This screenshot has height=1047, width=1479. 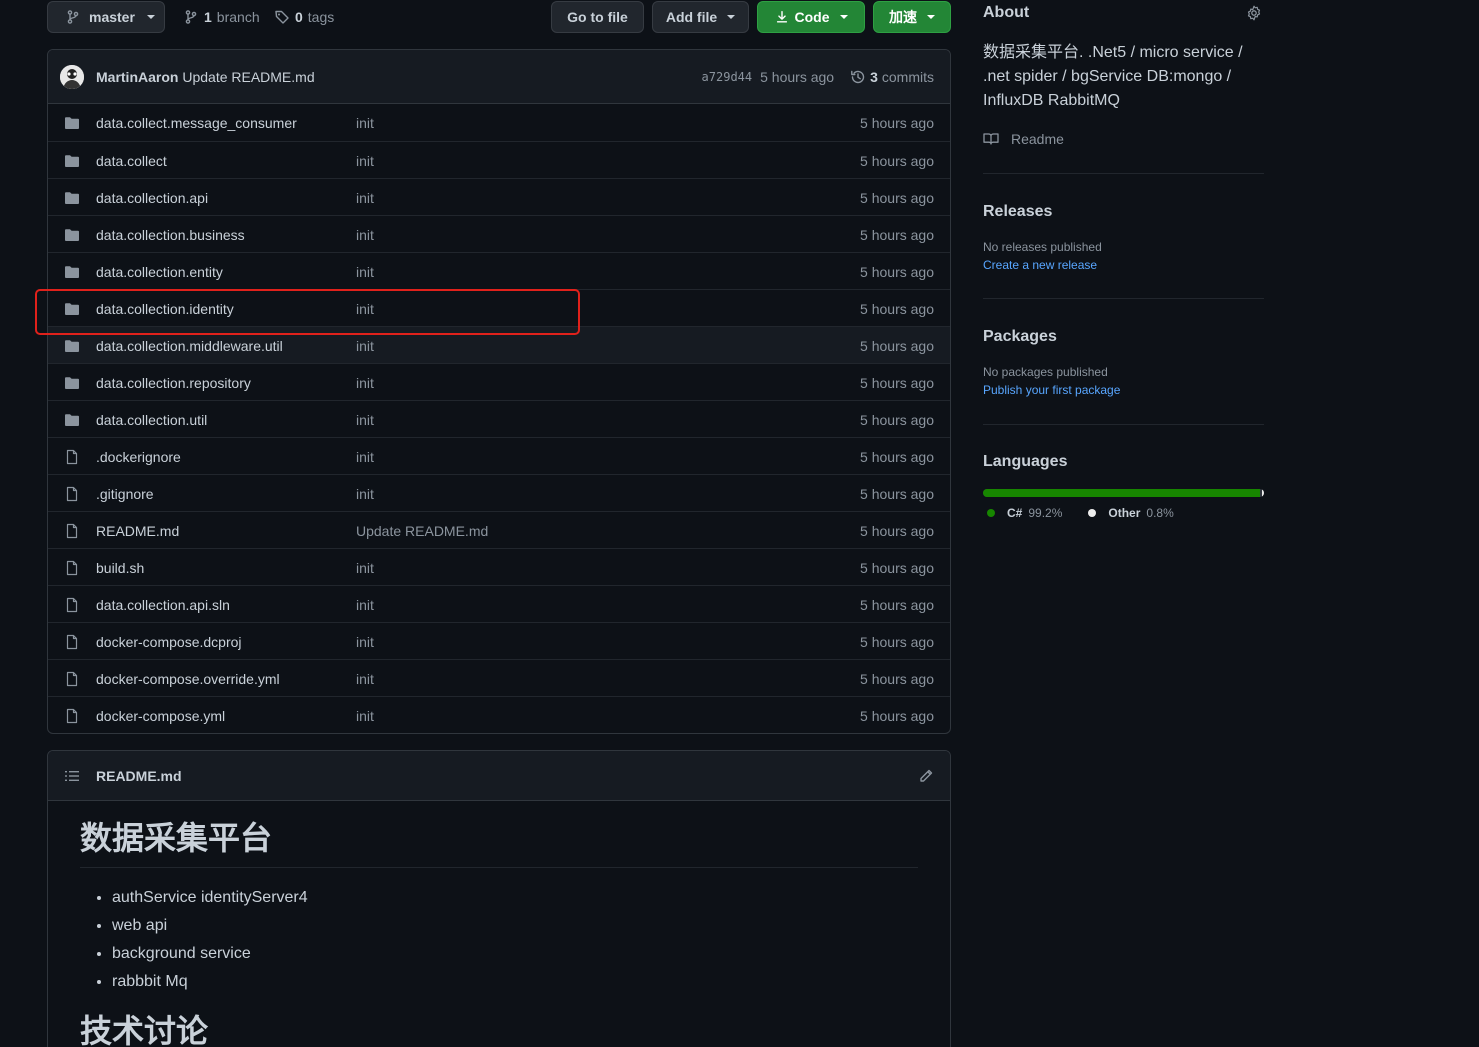 I want to click on branches-link: 1 branch, so click(x=221, y=17).